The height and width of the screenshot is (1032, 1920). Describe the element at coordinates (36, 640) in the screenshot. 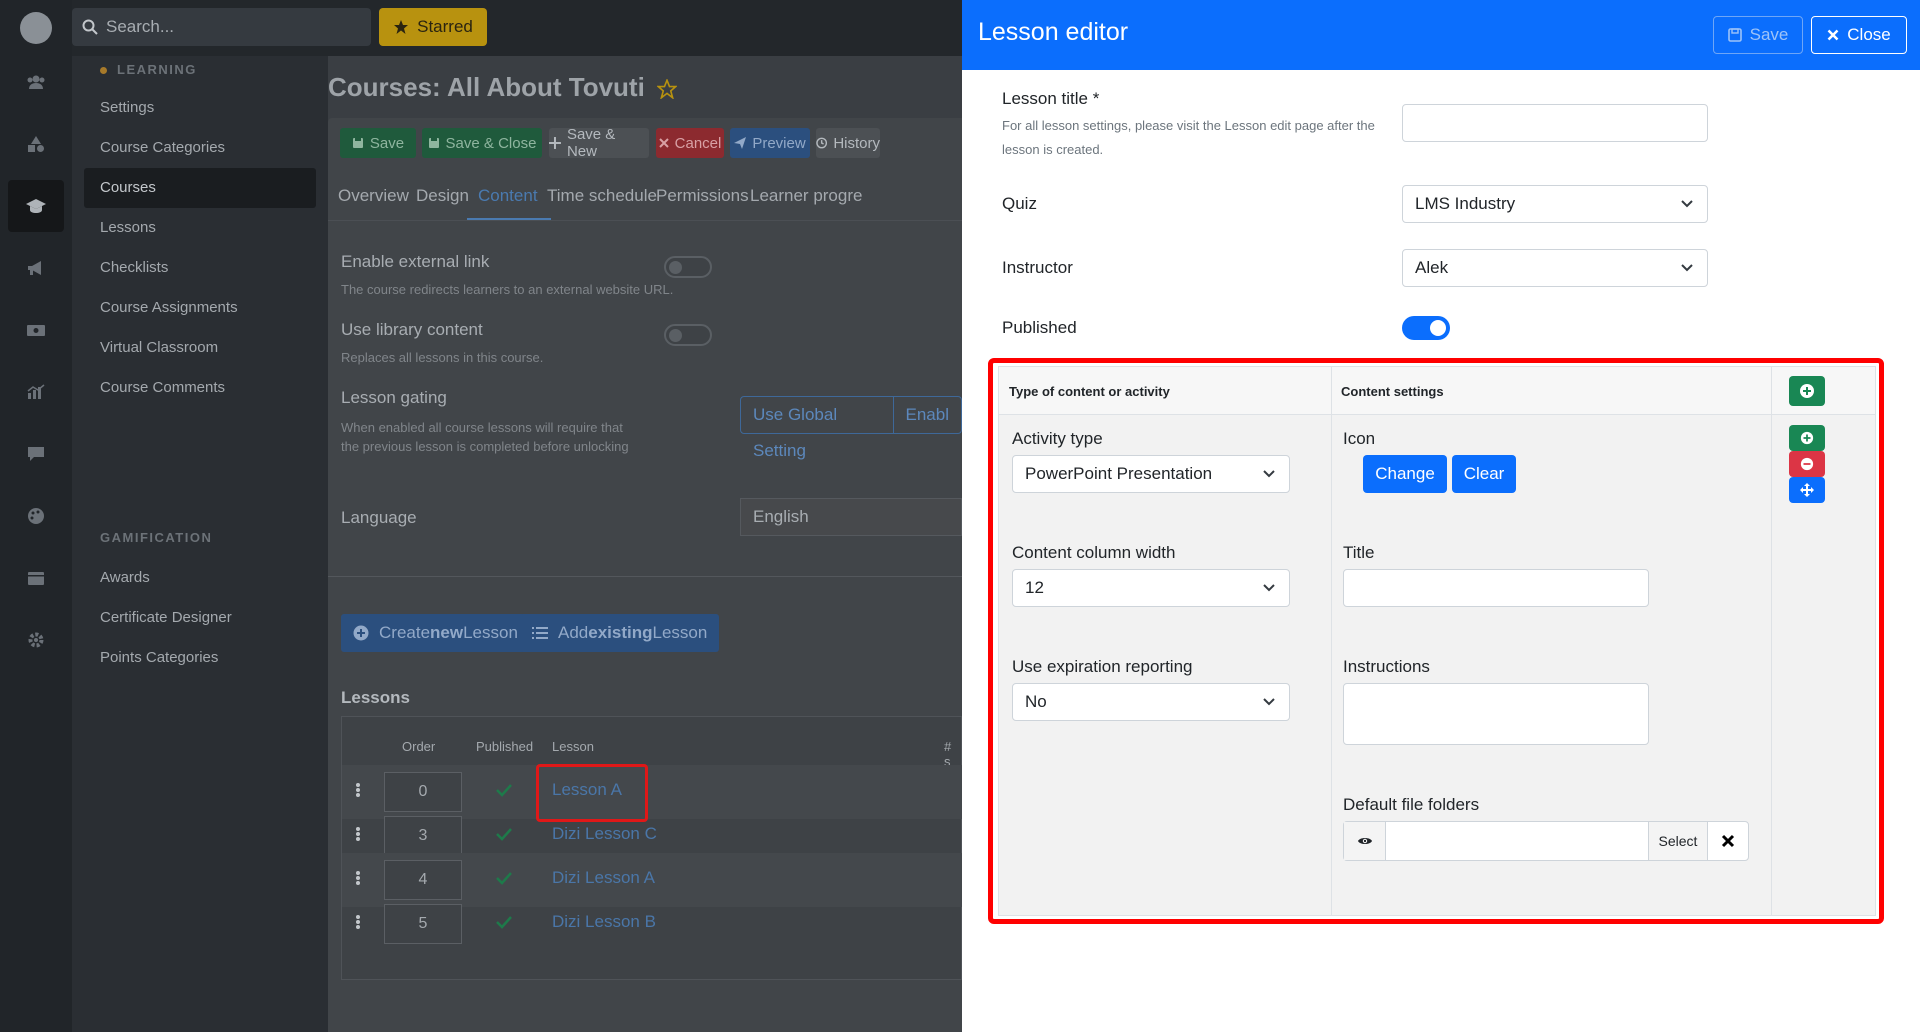

I see `gear-icon` at that location.